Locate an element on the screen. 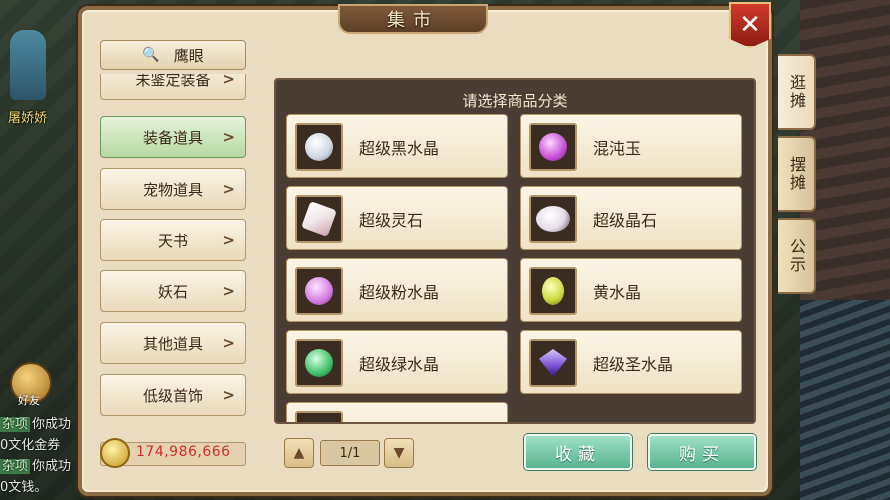  category-item: 未鉴定装备 > is located at coordinates (173, 87).